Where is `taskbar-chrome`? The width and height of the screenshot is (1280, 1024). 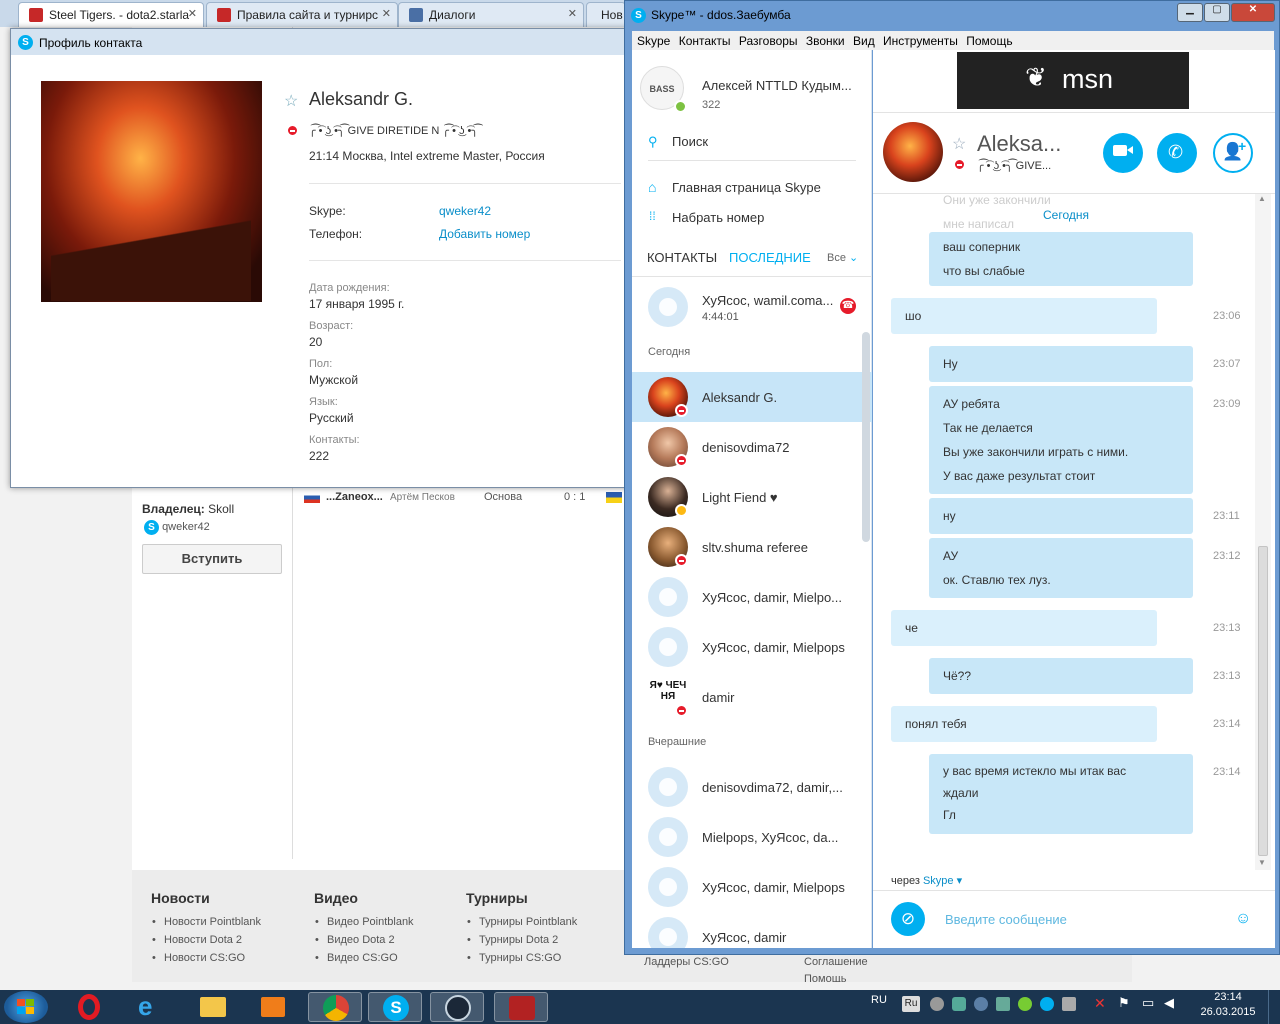
taskbar-chrome is located at coordinates (335, 1007).